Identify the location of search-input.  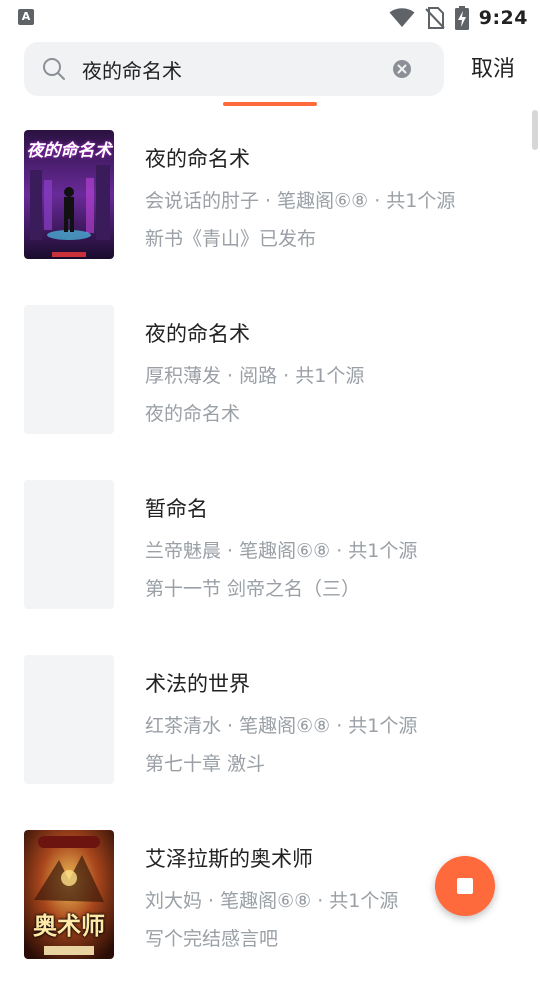
(232, 69).